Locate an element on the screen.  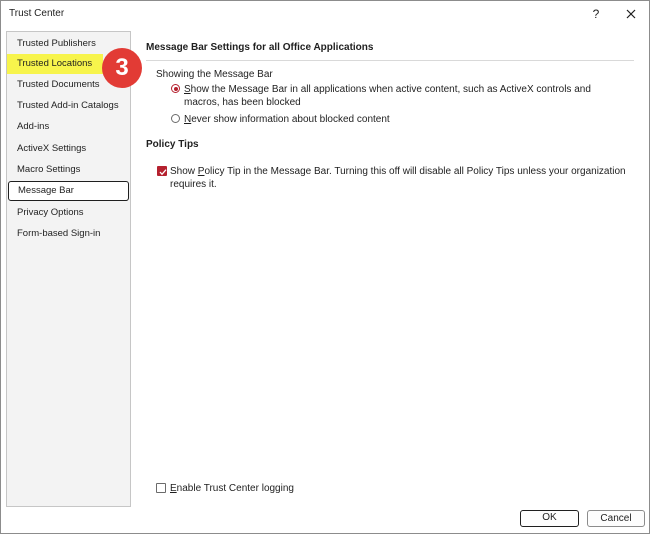
showing-message-bar-label: Showing the Message Bar is located at coordinates (214, 74).